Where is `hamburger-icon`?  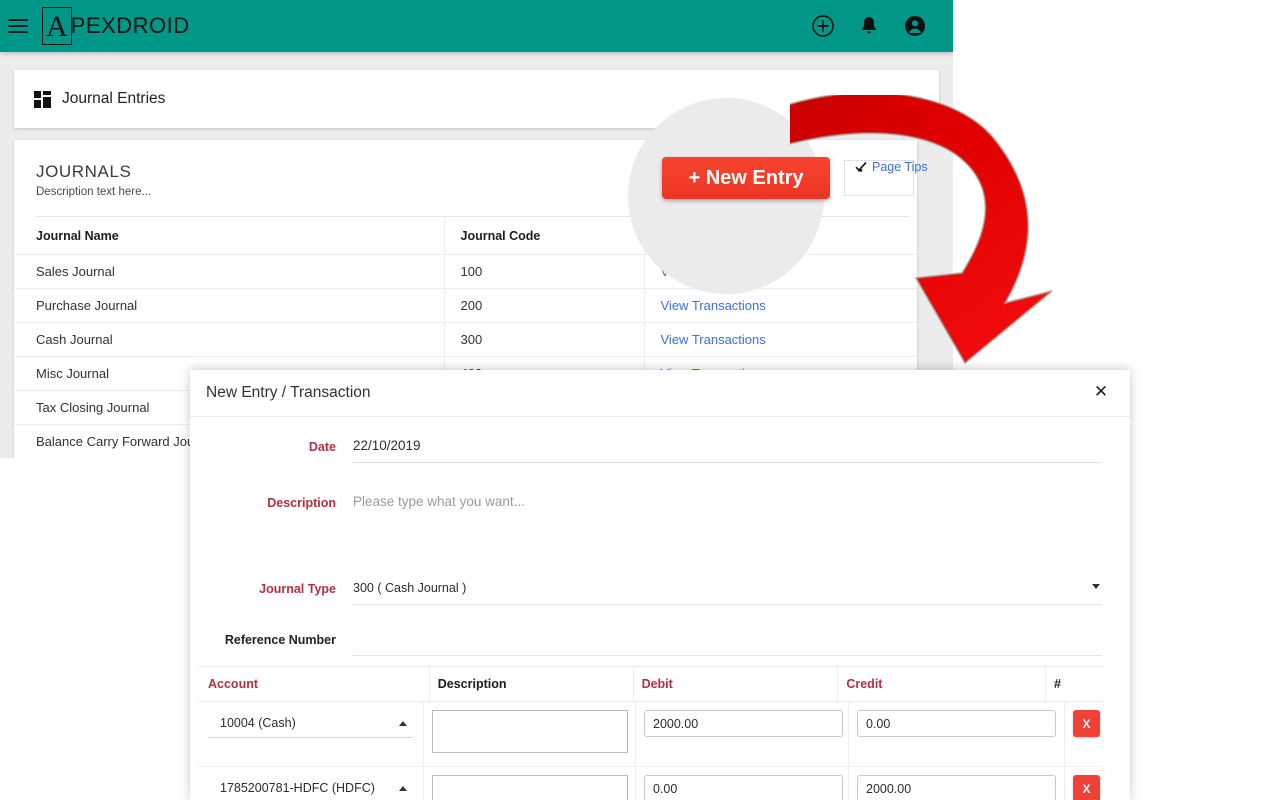
hamburger-icon is located at coordinates (18, 26).